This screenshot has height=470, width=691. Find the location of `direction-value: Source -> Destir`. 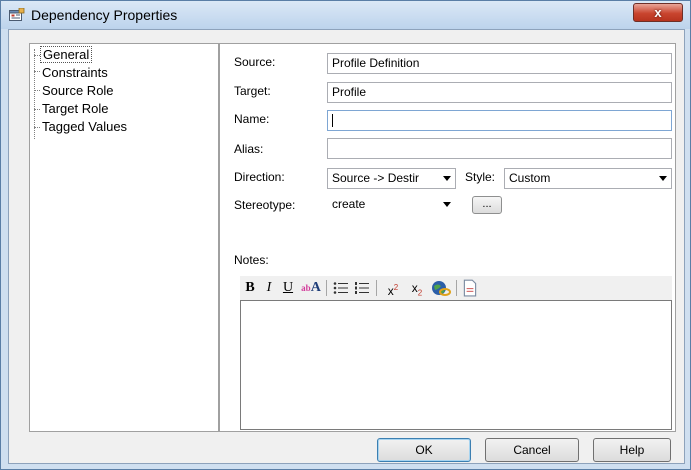

direction-value: Source -> Destir is located at coordinates (376, 178).